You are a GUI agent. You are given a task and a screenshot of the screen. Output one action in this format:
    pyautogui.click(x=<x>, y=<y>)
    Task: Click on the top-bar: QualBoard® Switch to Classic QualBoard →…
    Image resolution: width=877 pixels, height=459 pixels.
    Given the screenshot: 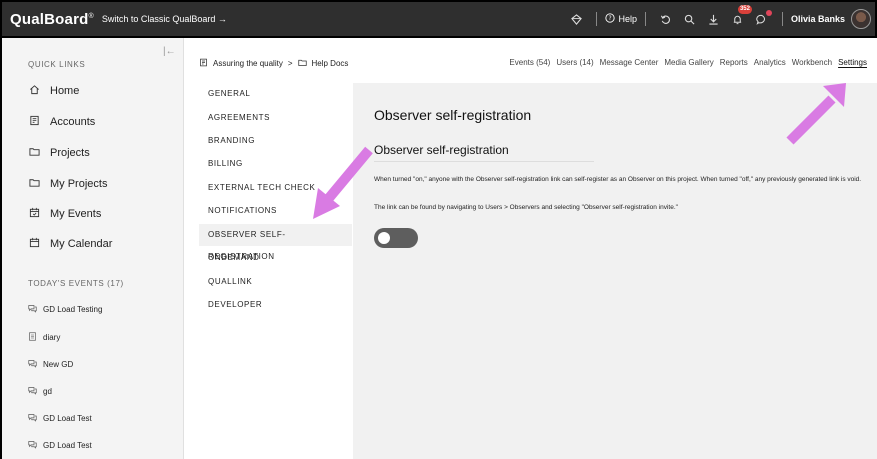 What is the action you would take?
    pyautogui.click(x=438, y=19)
    